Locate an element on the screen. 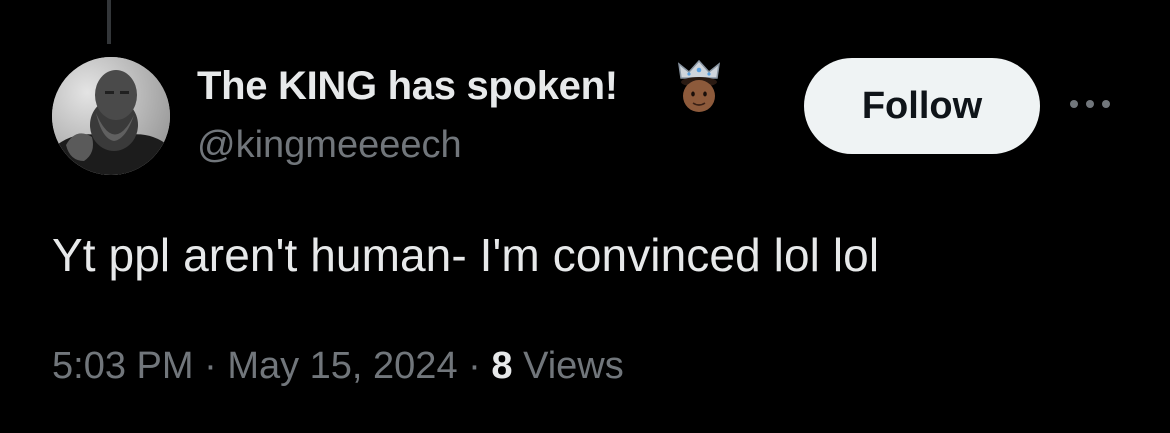  crowned-person-emoji-icon is located at coordinates (699, 85).